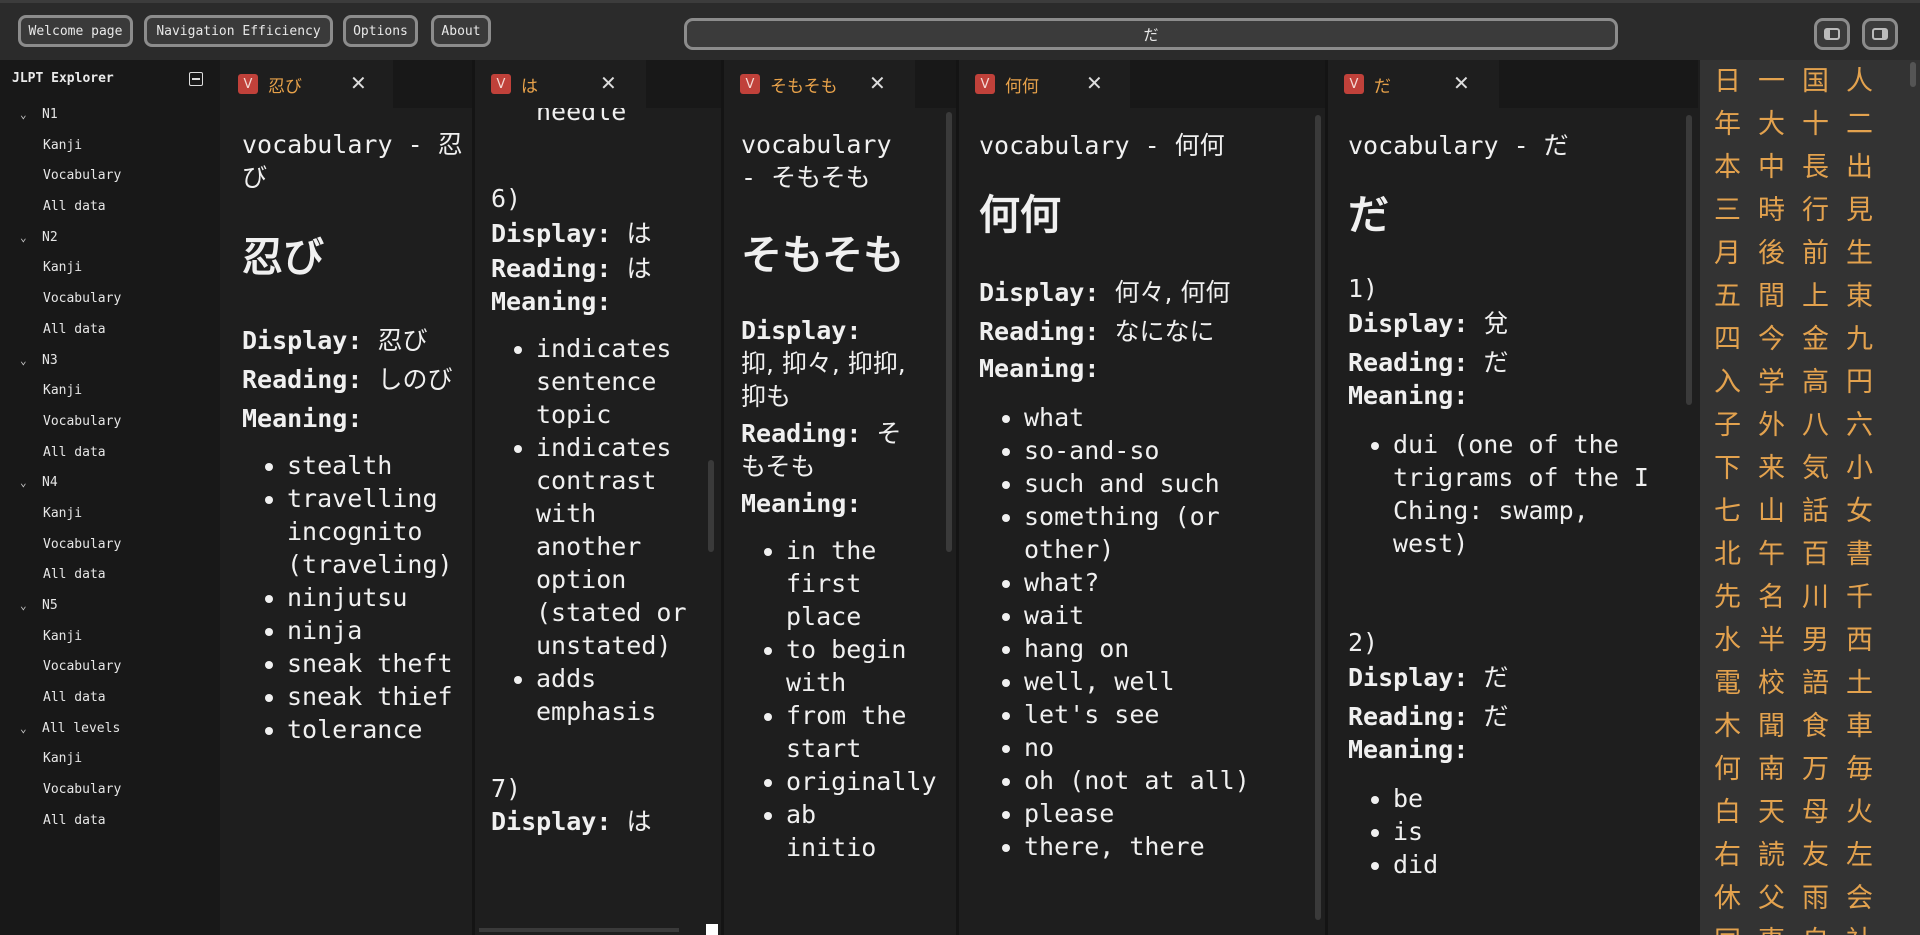  What do you see at coordinates (1780, 812) in the screenshot?
I see `kanji-cell: 天` at bounding box center [1780, 812].